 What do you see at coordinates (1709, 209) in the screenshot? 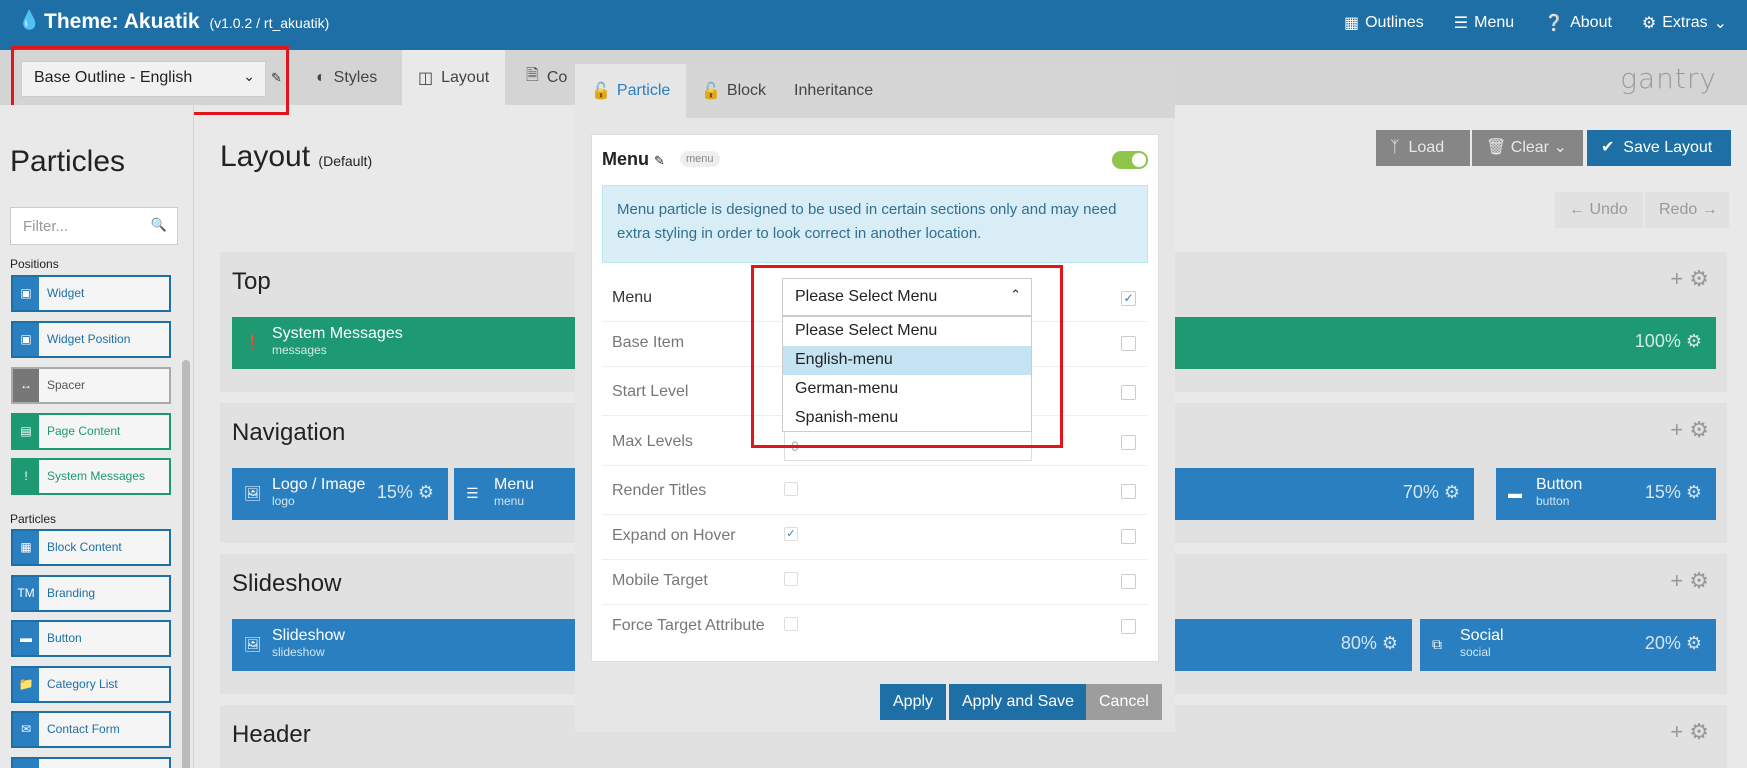
I see `arrow-right-icon: →` at bounding box center [1709, 209].